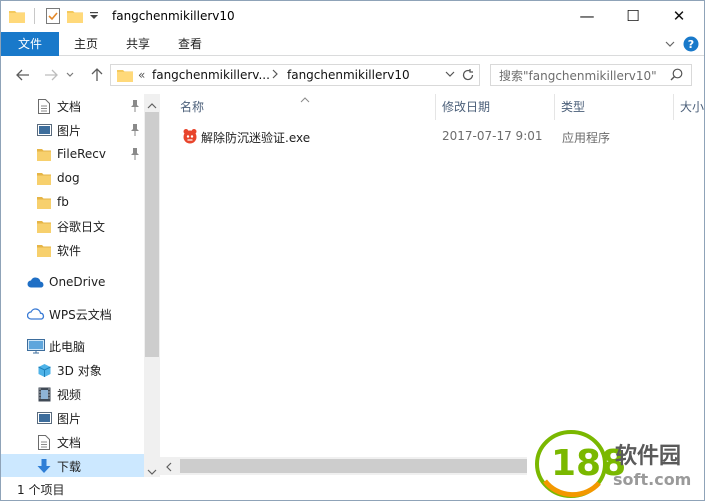 The width and height of the screenshot is (705, 501). I want to click on forward-arrow-icon, so click(51, 75).